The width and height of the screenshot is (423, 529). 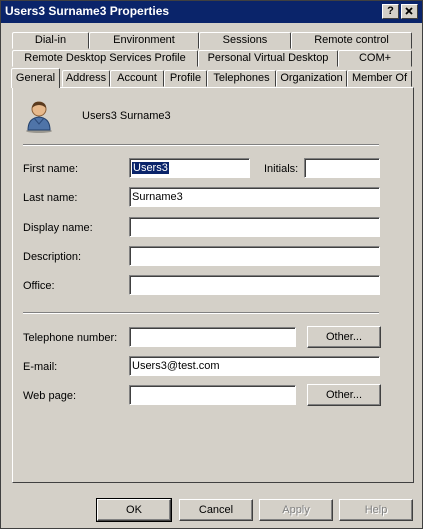 I want to click on help-title-button: ?, so click(x=390, y=11).